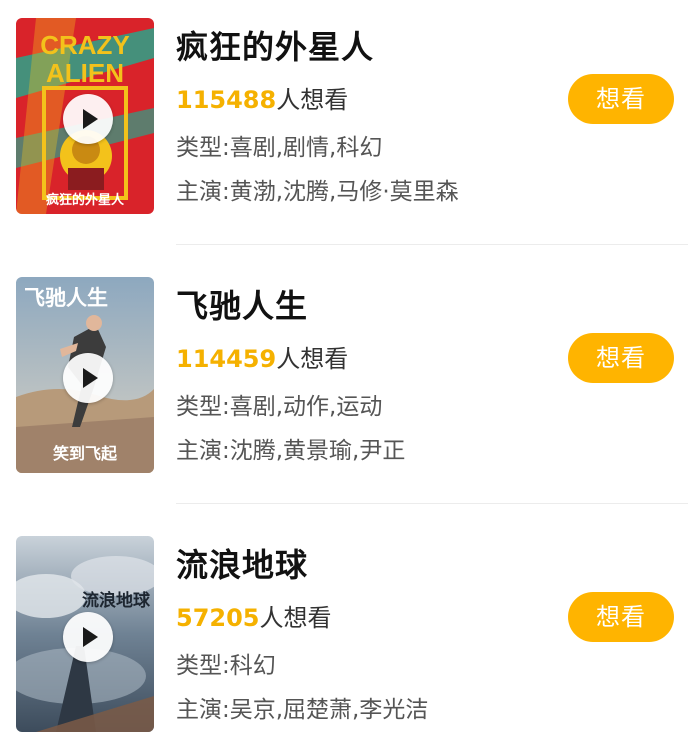 Image resolution: width=688 pixels, height=755 pixels. What do you see at coordinates (275, 45) in the screenshot?
I see `movie-title: 疯狂的外星人` at bounding box center [275, 45].